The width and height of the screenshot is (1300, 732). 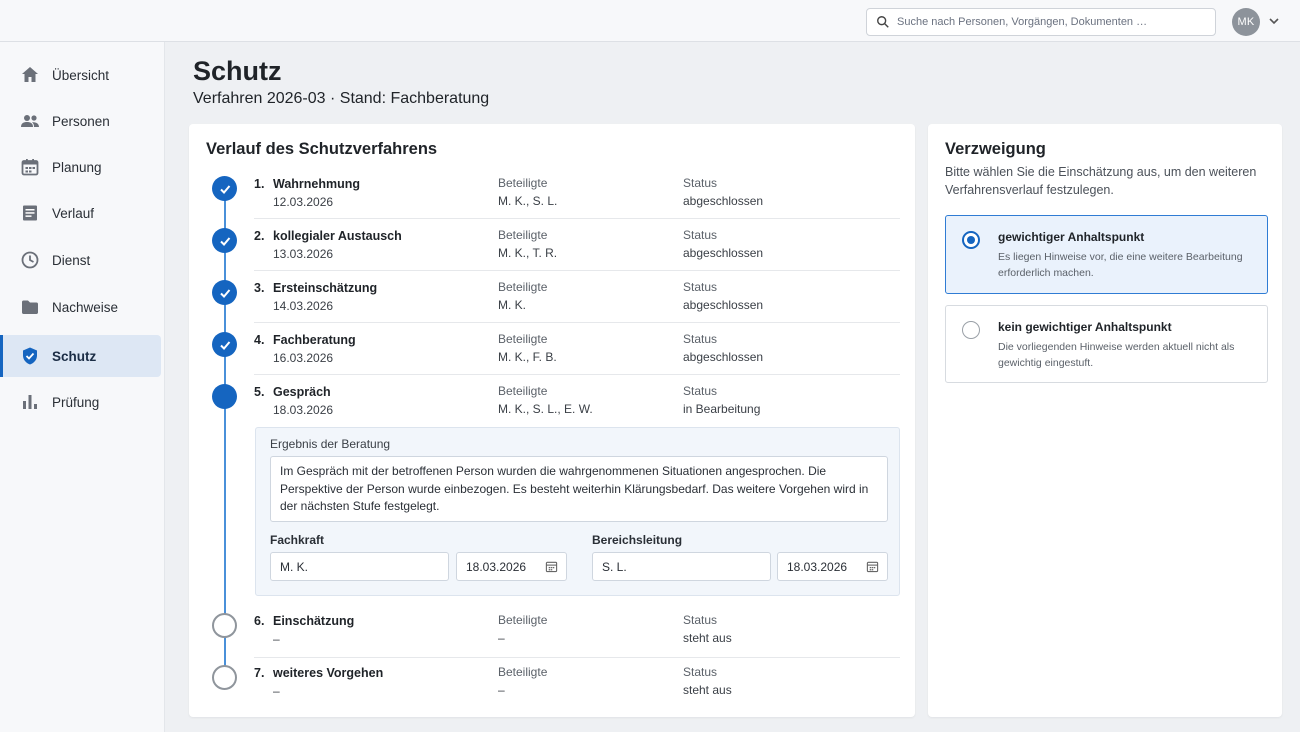 What do you see at coordinates (314, 621) in the screenshot?
I see `step-name: Einschätzung` at bounding box center [314, 621].